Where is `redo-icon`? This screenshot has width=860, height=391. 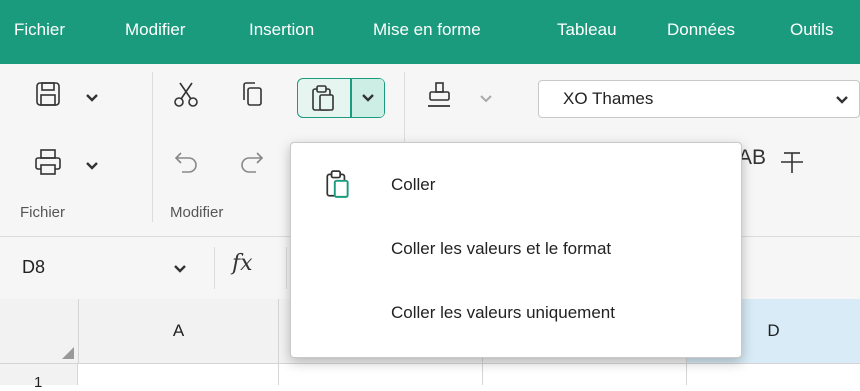
redo-icon is located at coordinates (252, 162).